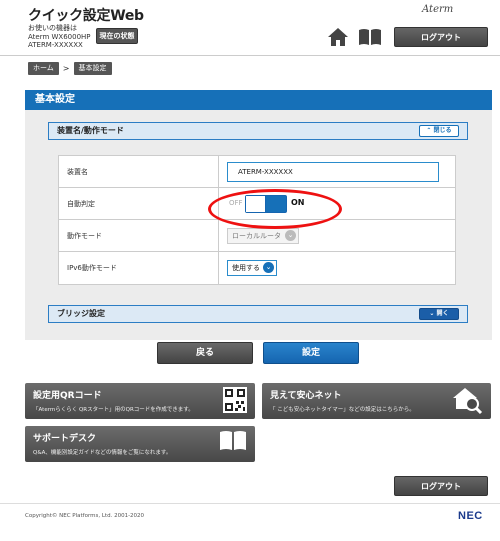 The width and height of the screenshot is (500, 541). Describe the element at coordinates (250, 55) in the screenshot. I see `header-divider` at that location.